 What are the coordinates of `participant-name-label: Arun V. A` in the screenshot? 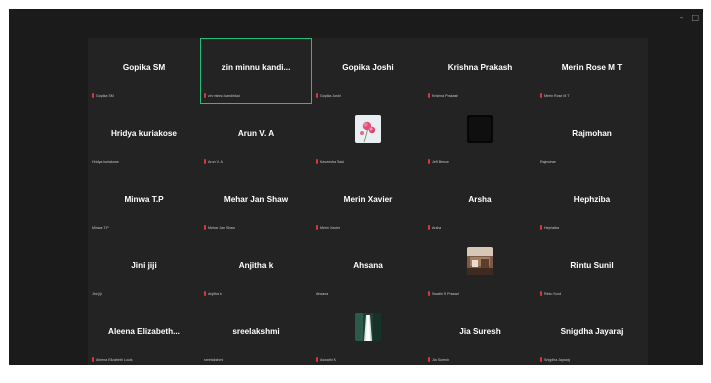 It's located at (213, 161).